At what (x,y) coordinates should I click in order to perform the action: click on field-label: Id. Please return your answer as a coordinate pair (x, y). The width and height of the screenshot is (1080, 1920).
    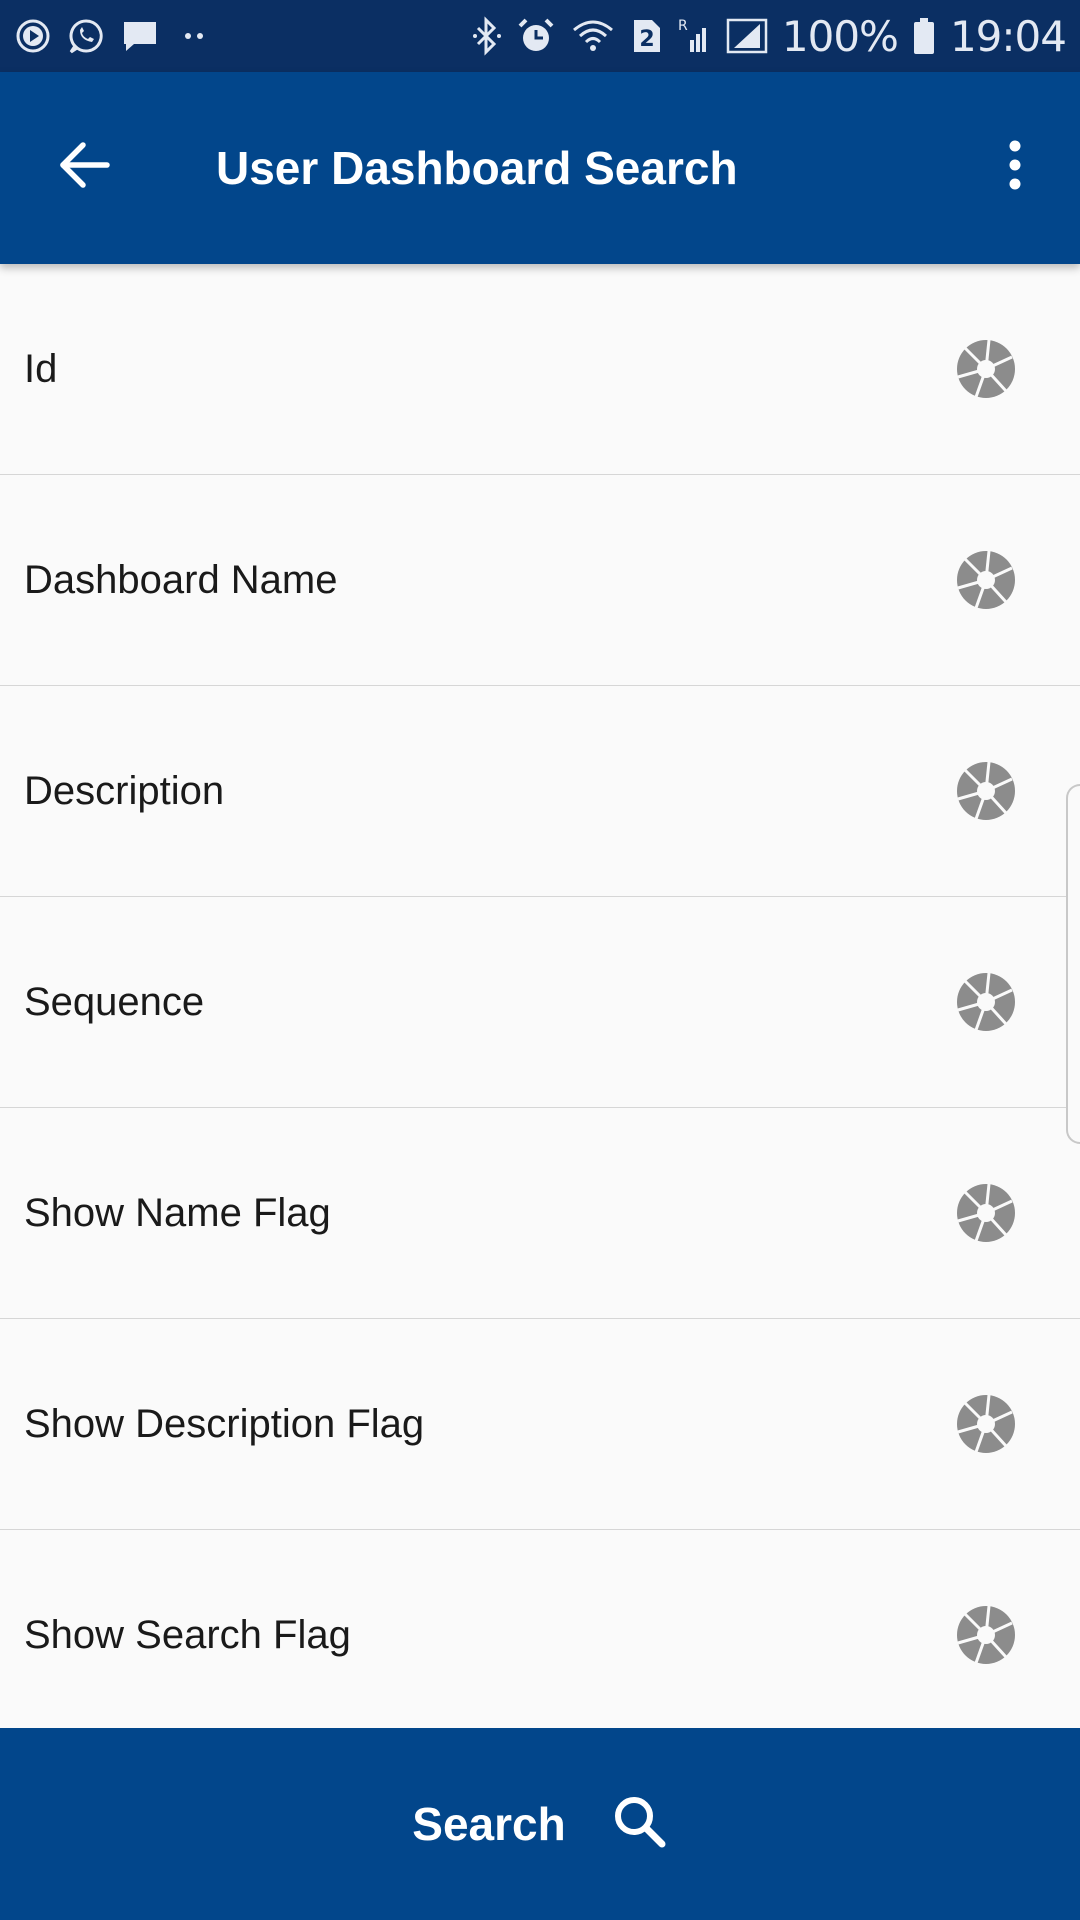
    Looking at the image, I should click on (41, 368).